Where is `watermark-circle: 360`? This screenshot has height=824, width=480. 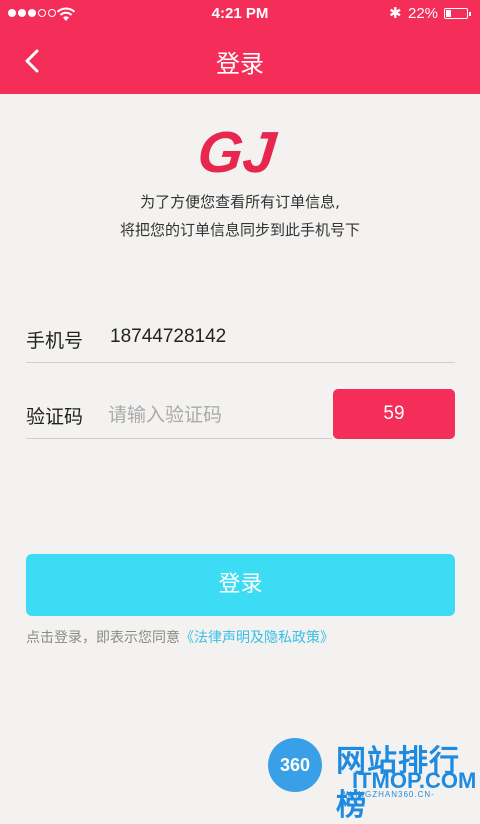 watermark-circle: 360 is located at coordinates (295, 765).